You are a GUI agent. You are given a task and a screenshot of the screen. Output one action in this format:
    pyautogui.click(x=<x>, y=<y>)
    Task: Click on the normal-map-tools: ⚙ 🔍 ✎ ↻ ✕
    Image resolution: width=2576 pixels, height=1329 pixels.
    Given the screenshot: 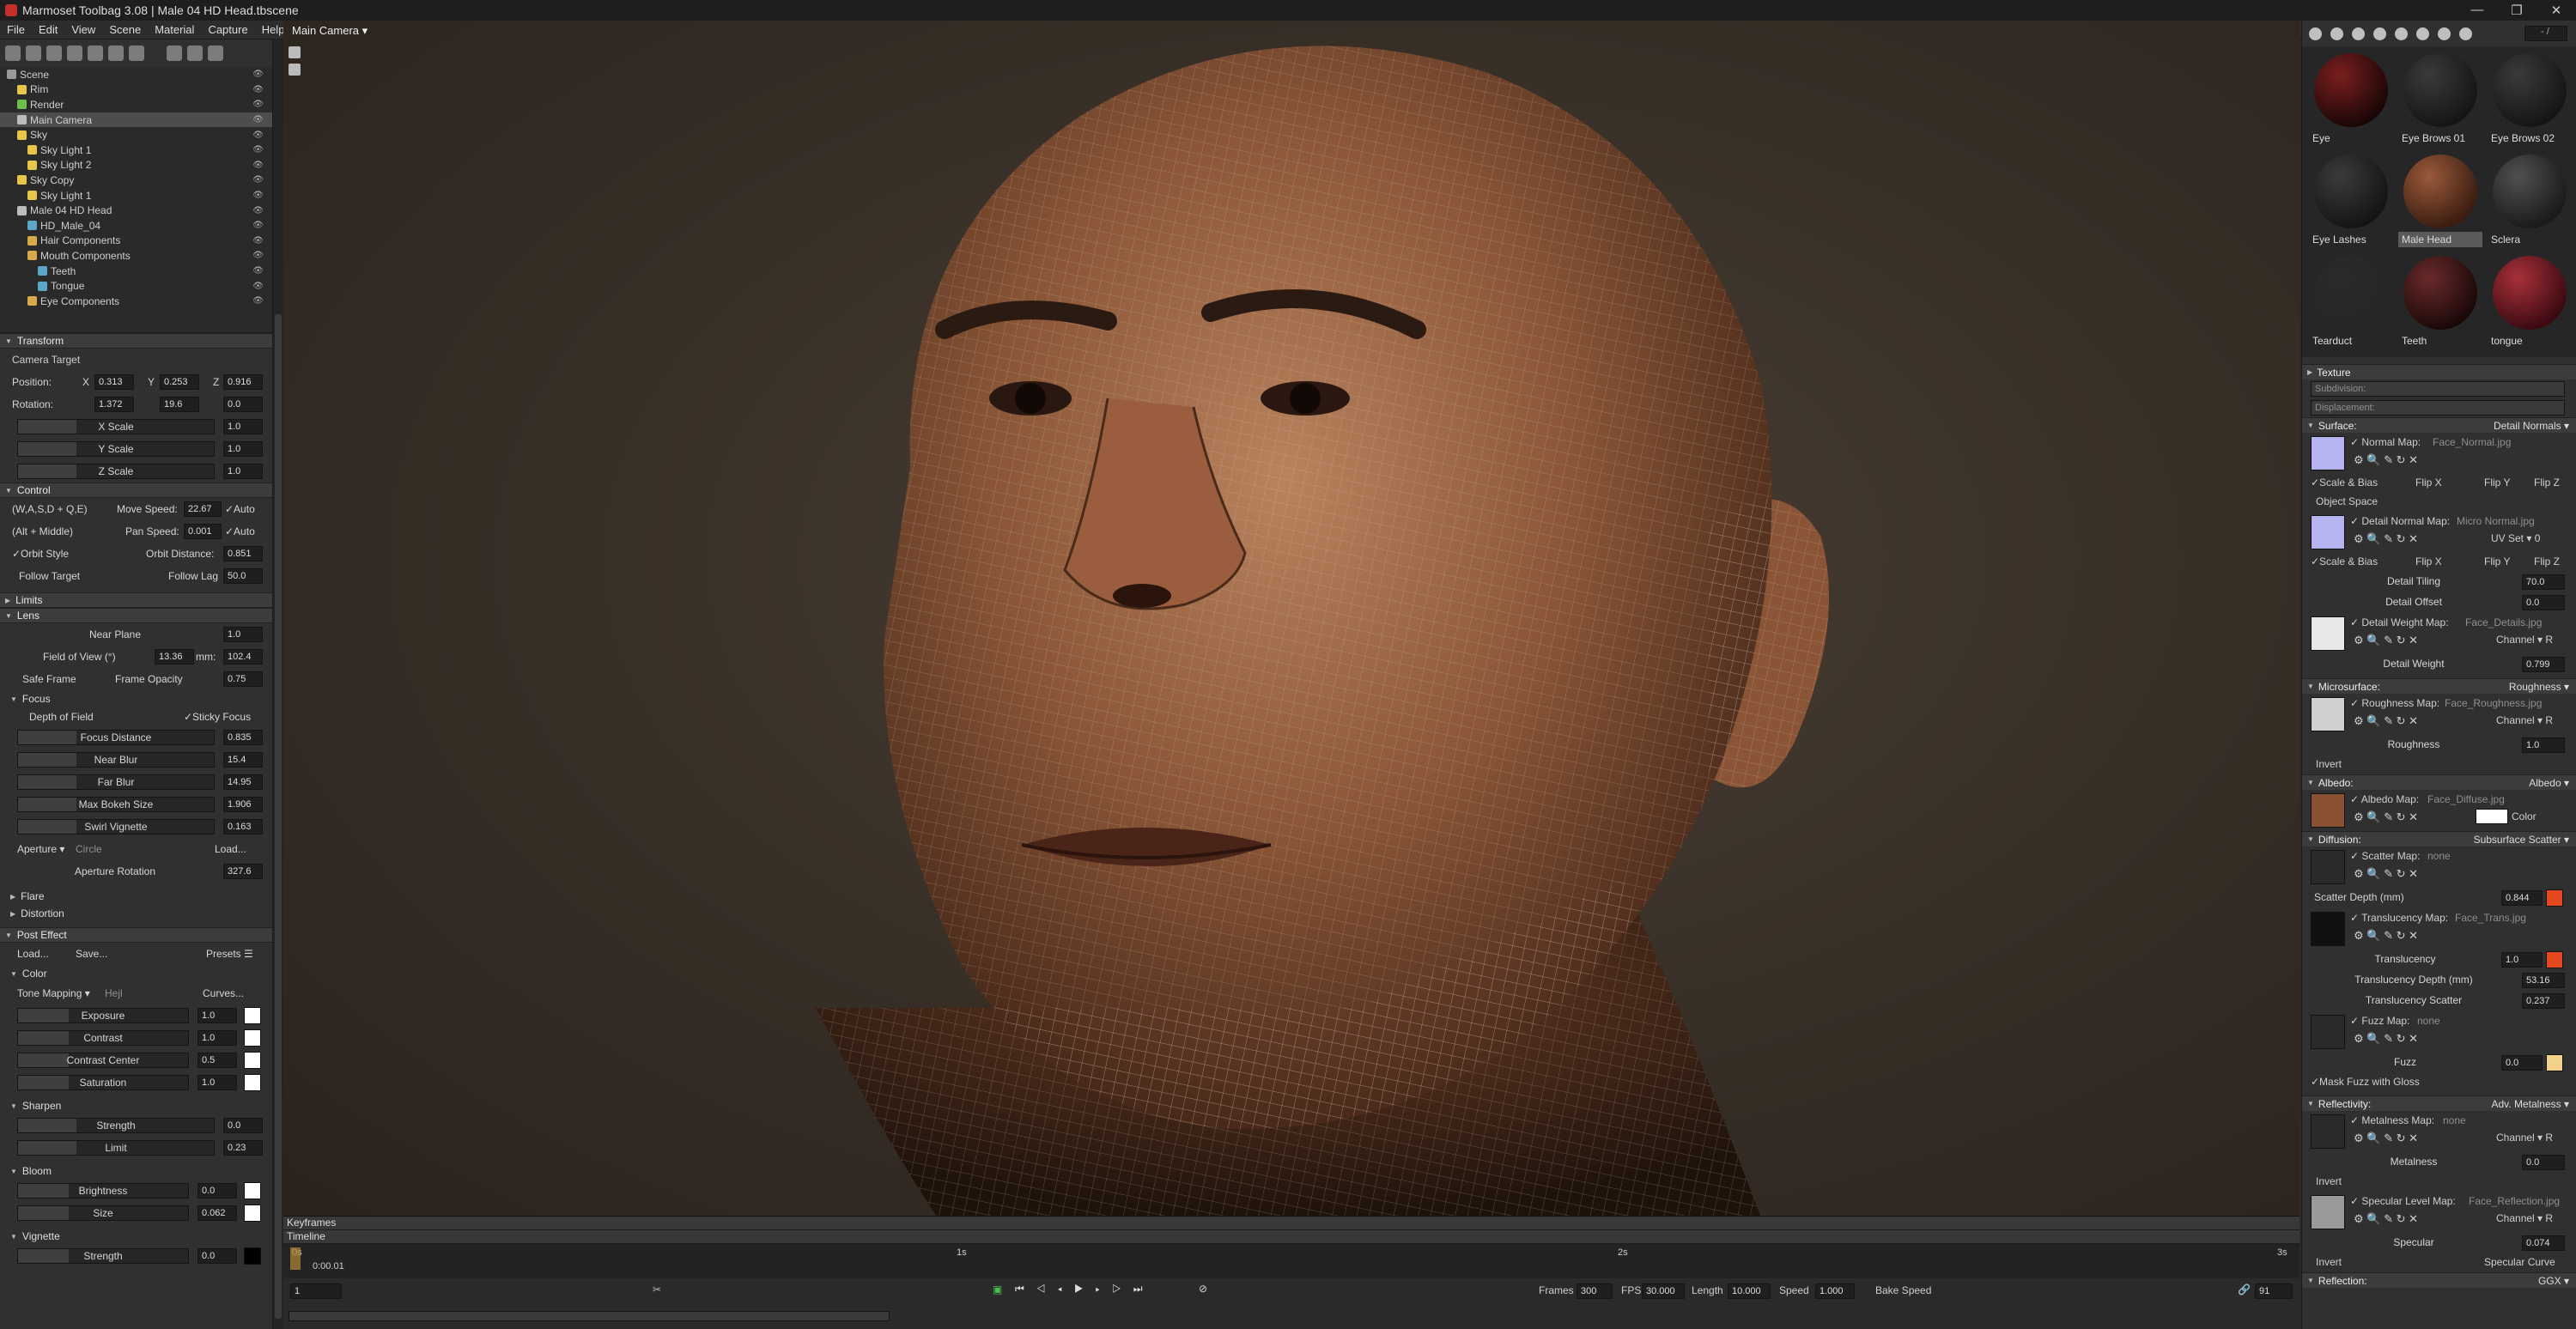 What is the action you would take?
    pyautogui.click(x=2386, y=460)
    